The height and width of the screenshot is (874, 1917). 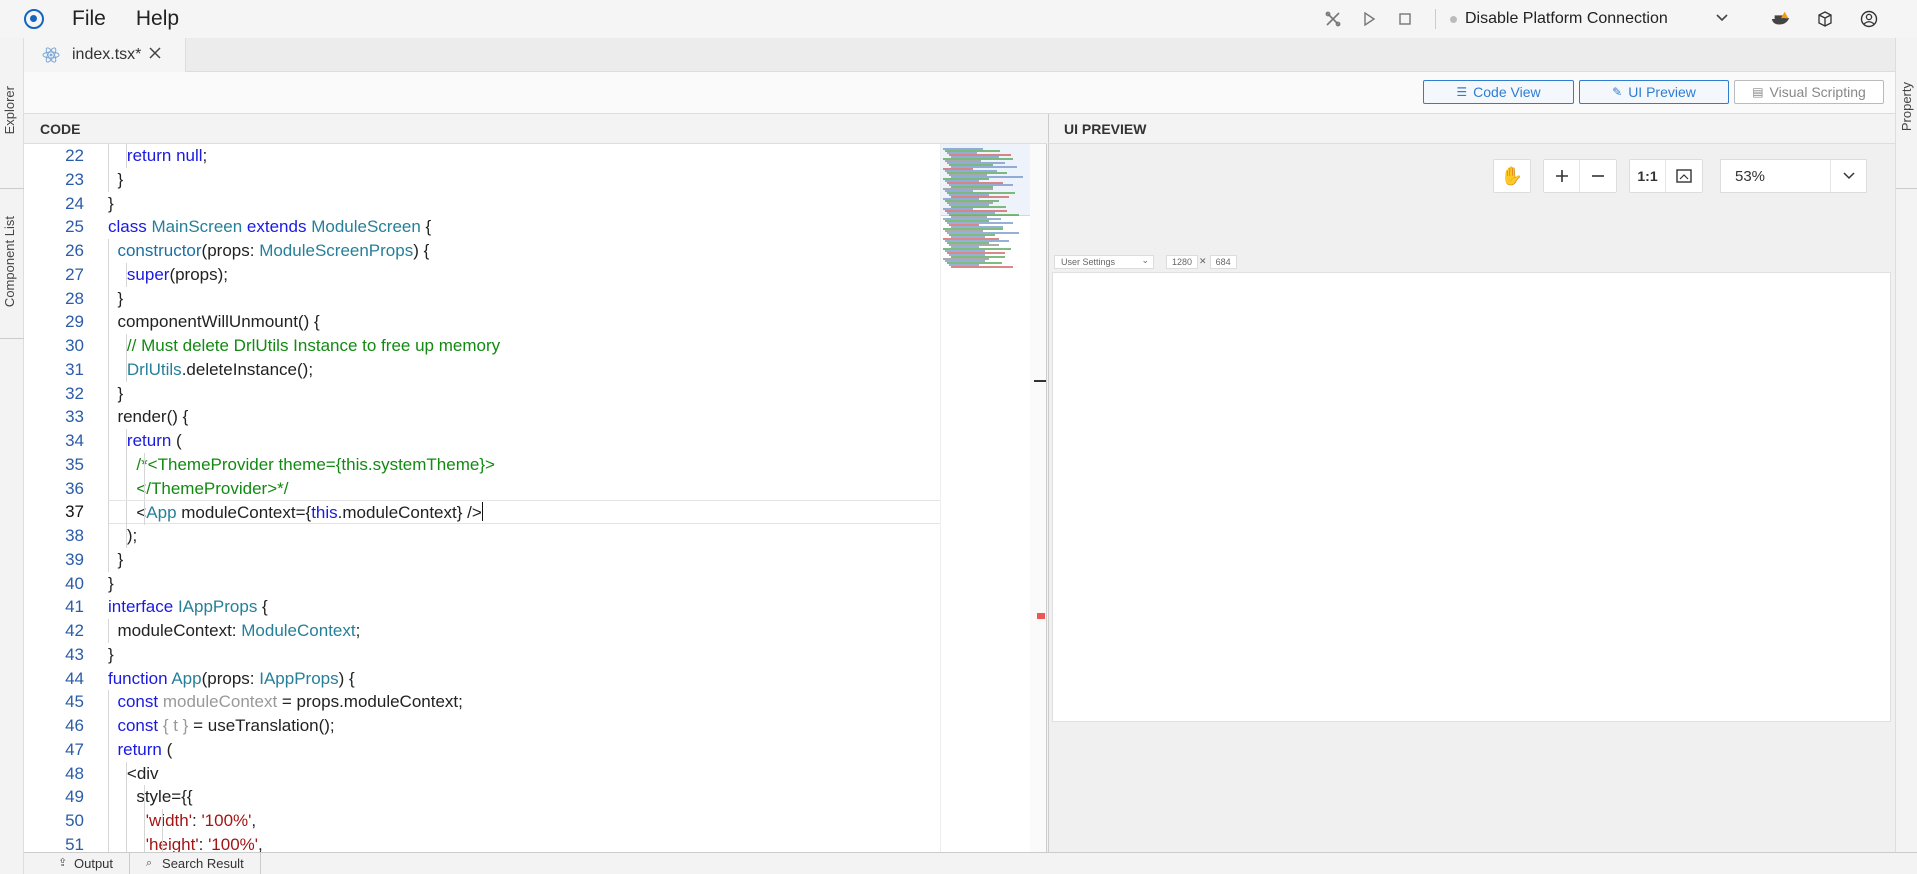 What do you see at coordinates (1203, 261) in the screenshot?
I see `dimension-times-icon: ✕` at bounding box center [1203, 261].